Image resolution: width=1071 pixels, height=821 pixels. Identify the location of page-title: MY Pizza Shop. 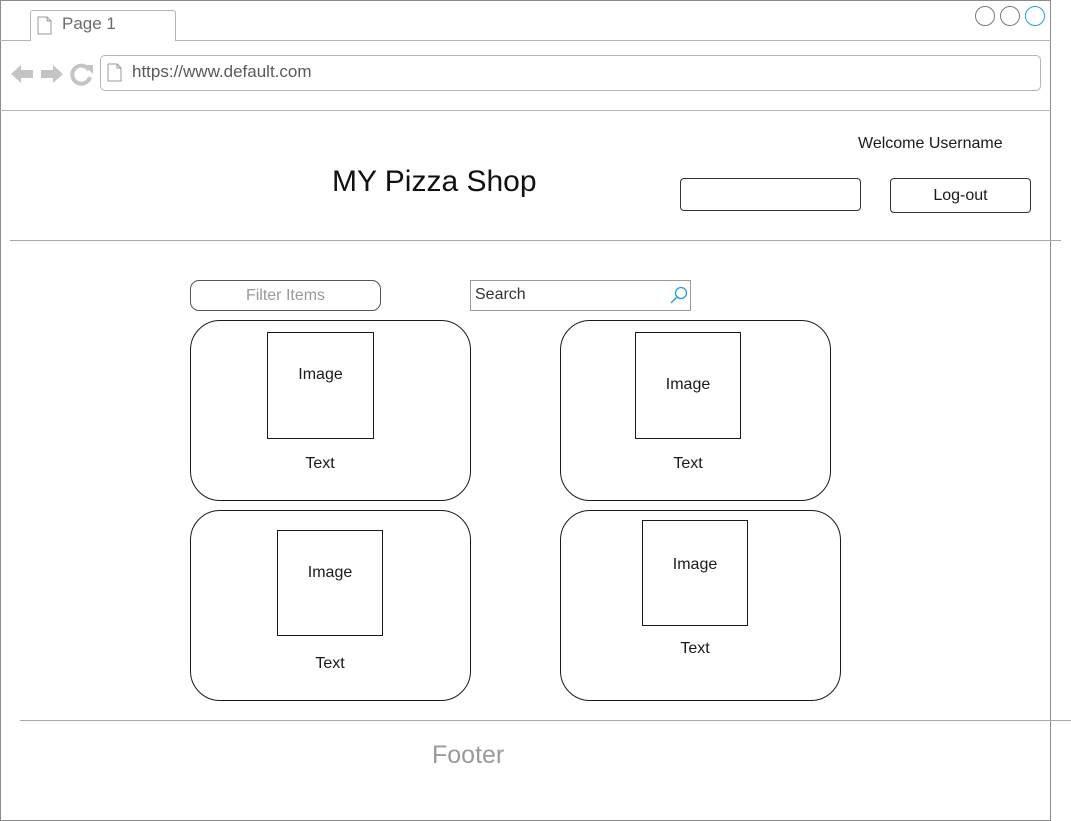
(434, 181).